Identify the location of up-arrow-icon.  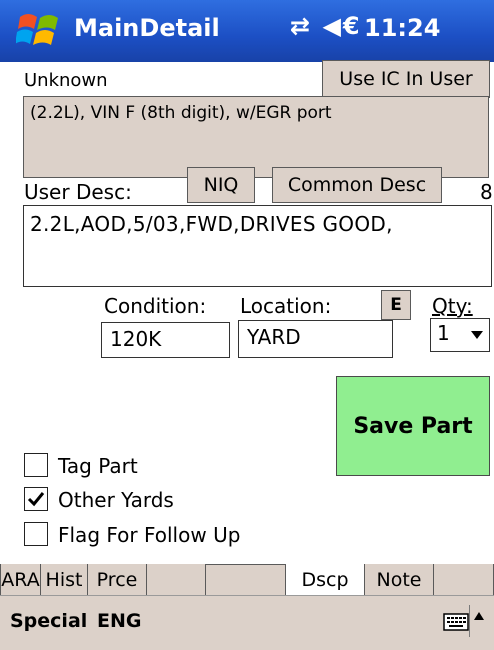
(479, 616).